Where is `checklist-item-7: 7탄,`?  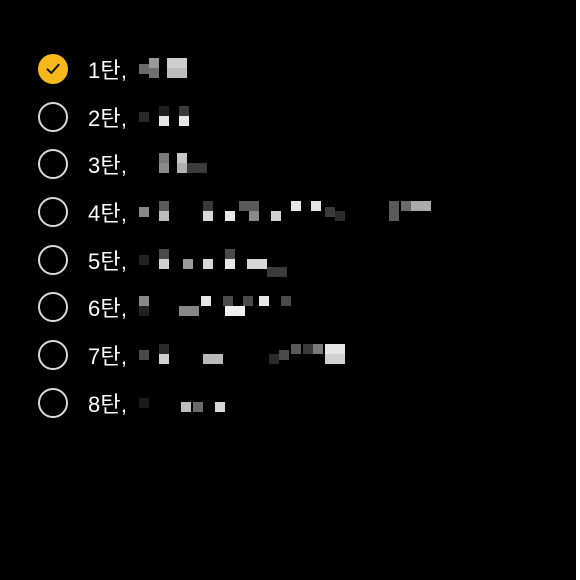 checklist-item-7: 7탄, is located at coordinates (298, 355).